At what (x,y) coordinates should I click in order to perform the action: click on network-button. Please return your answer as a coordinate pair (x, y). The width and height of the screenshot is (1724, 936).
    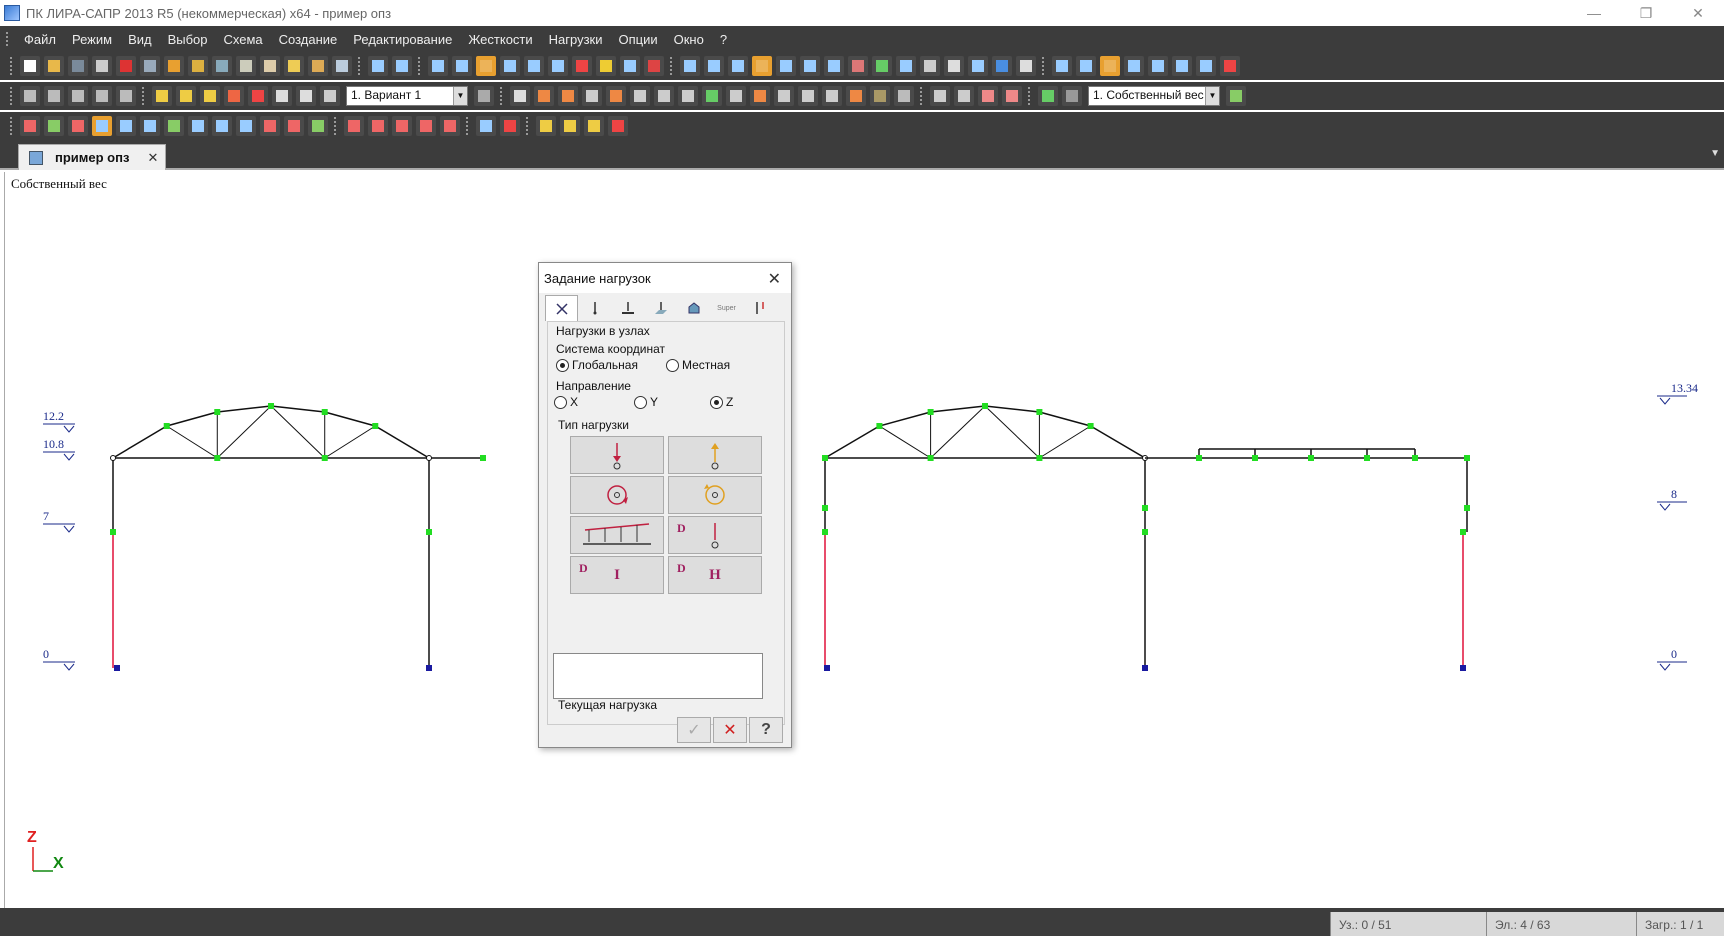
    Looking at the image, I should click on (174, 126).